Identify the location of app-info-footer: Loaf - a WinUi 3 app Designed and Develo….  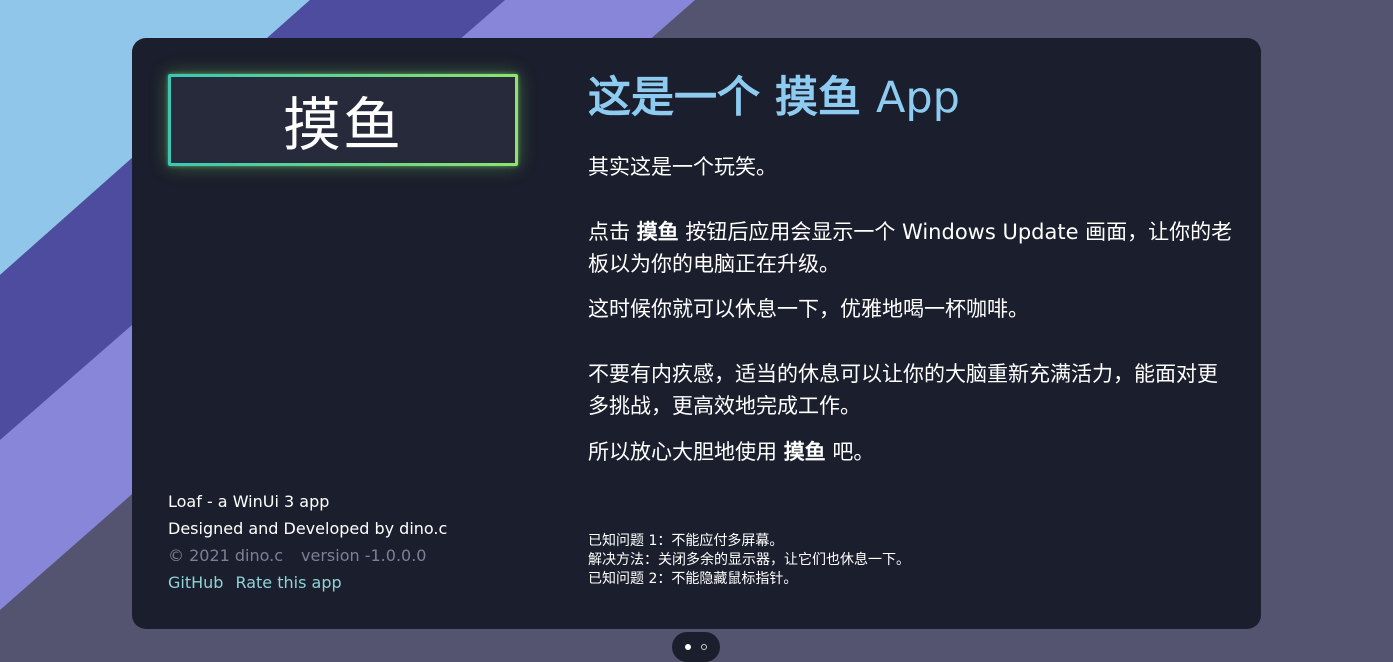
(307, 542).